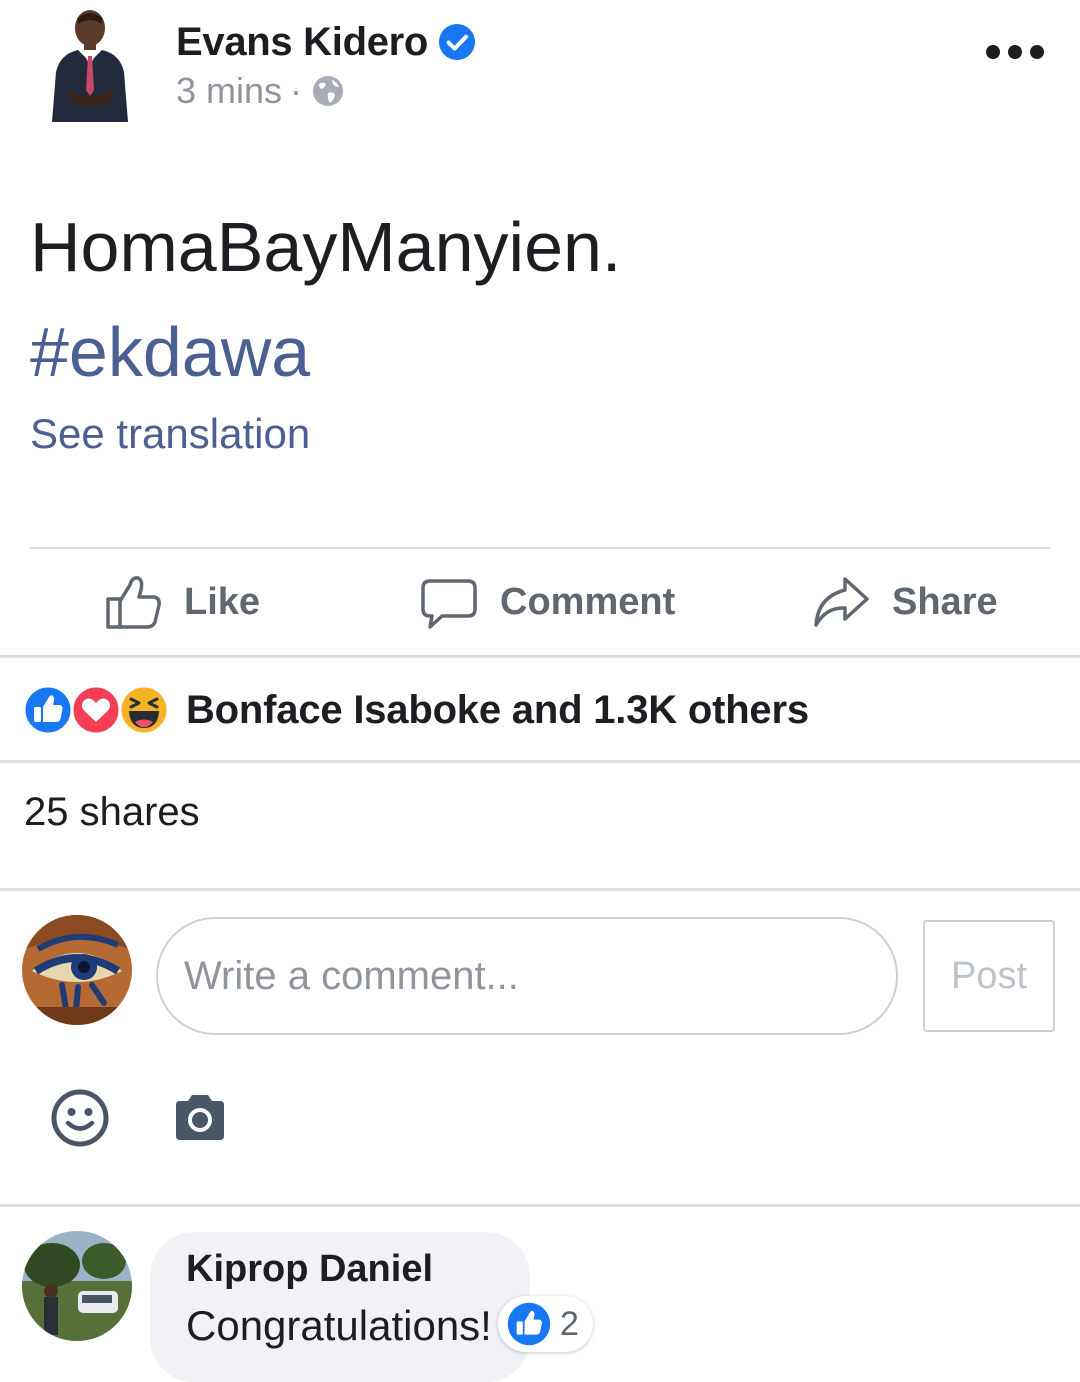 Image resolution: width=1080 pixels, height=1382 pixels. Describe the element at coordinates (170, 434) in the screenshot. I see `see-translation-link: See translation` at that location.